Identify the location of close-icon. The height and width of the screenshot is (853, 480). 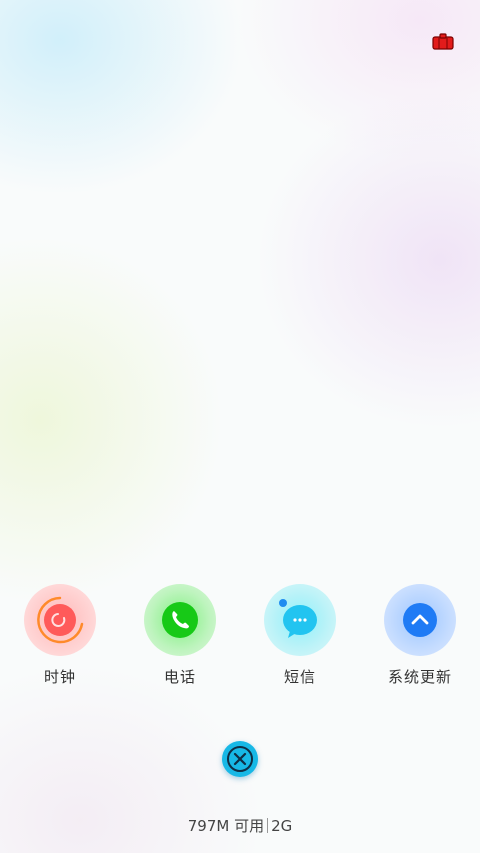
(240, 759).